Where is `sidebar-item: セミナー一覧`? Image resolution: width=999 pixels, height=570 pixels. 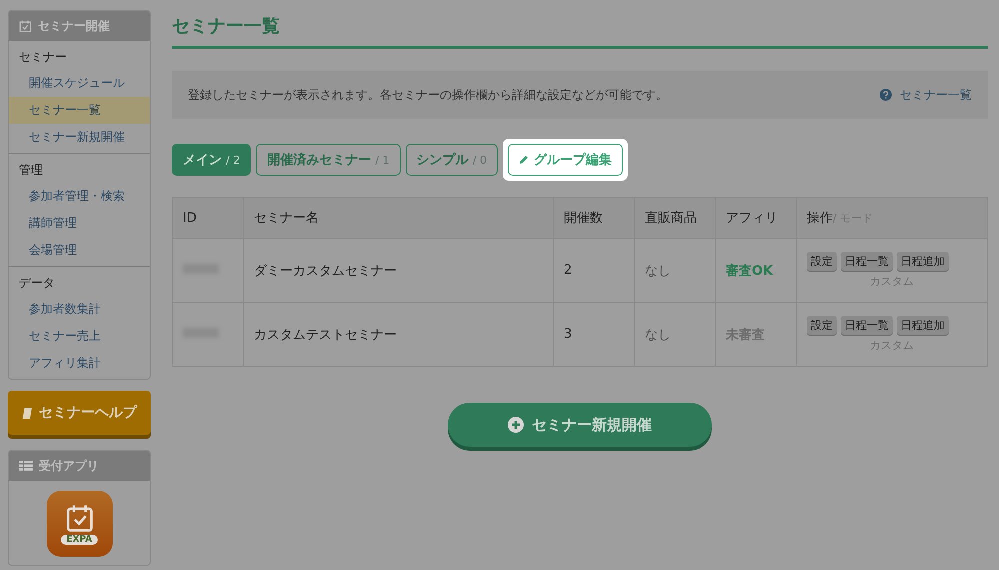 sidebar-item: セミナー一覧 is located at coordinates (79, 110).